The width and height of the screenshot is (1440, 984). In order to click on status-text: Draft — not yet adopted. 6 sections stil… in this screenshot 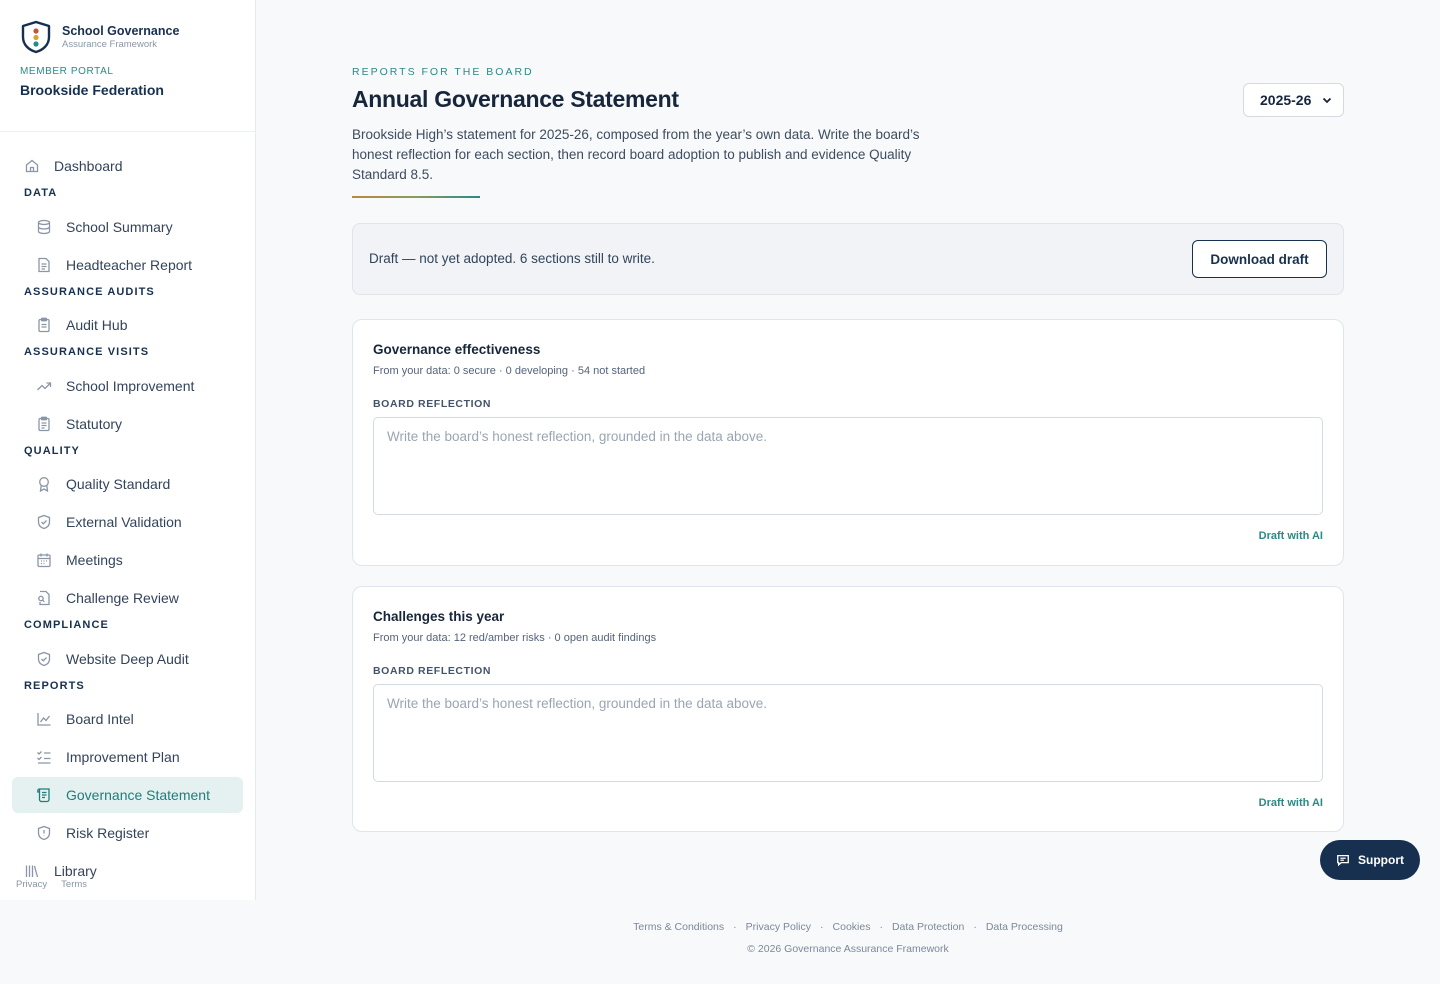, I will do `click(512, 258)`.